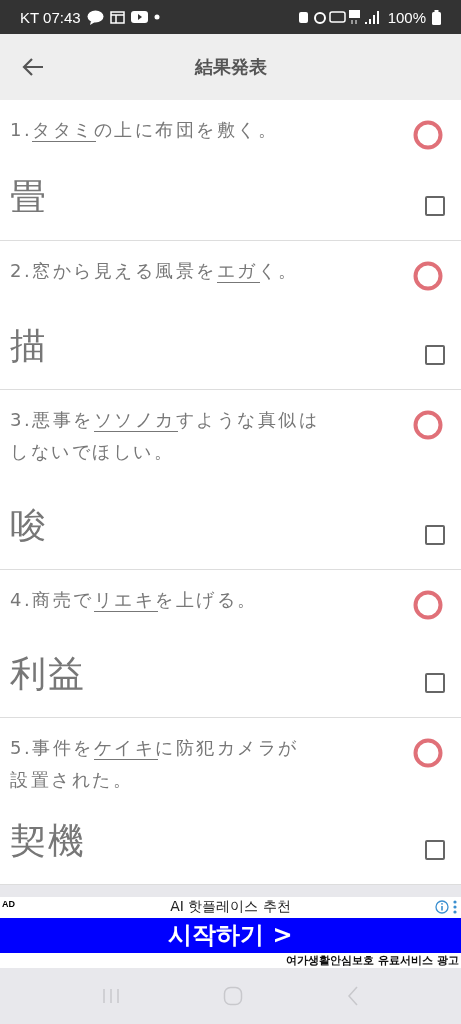 The image size is (461, 1024). I want to click on screen-title: 結果発表, so click(230, 67).